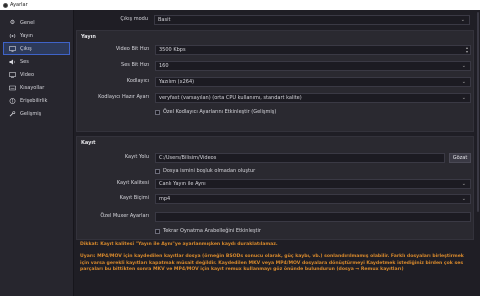 The height and width of the screenshot is (296, 480). What do you see at coordinates (5, 5) in the screenshot?
I see `app-icon` at bounding box center [5, 5].